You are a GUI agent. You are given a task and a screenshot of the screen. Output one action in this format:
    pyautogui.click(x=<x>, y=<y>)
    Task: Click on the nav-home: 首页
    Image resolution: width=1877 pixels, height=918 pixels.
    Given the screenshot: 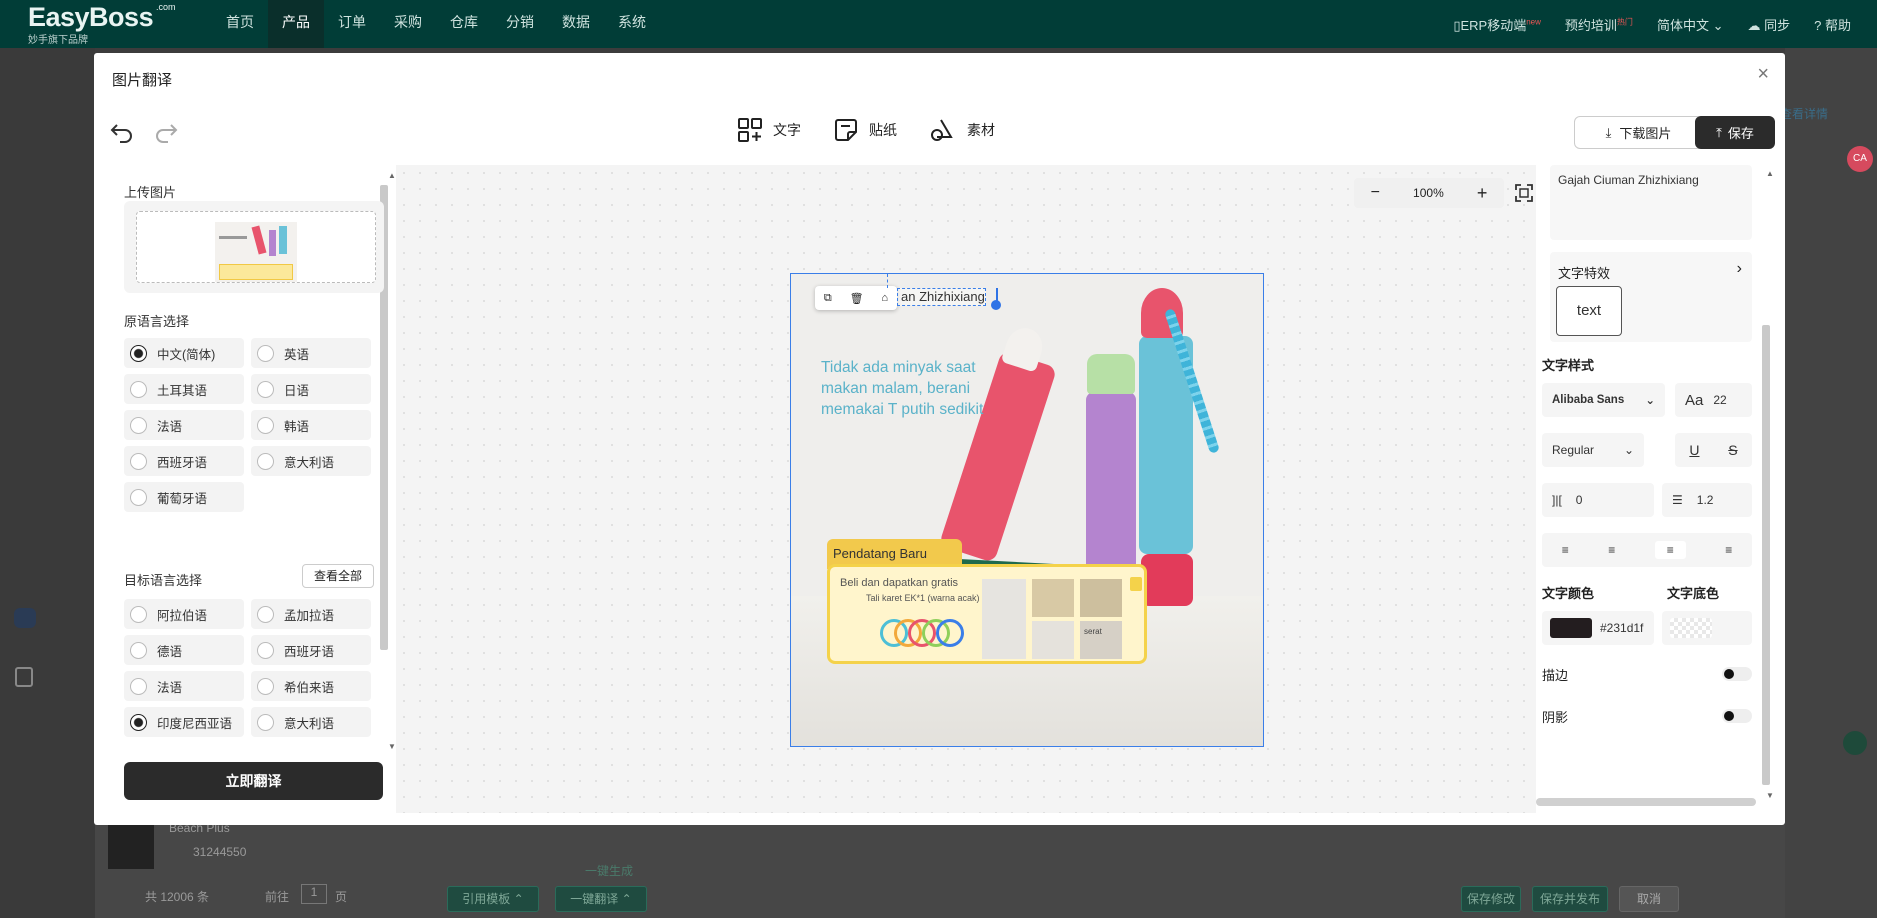 What is the action you would take?
    pyautogui.click(x=240, y=24)
    